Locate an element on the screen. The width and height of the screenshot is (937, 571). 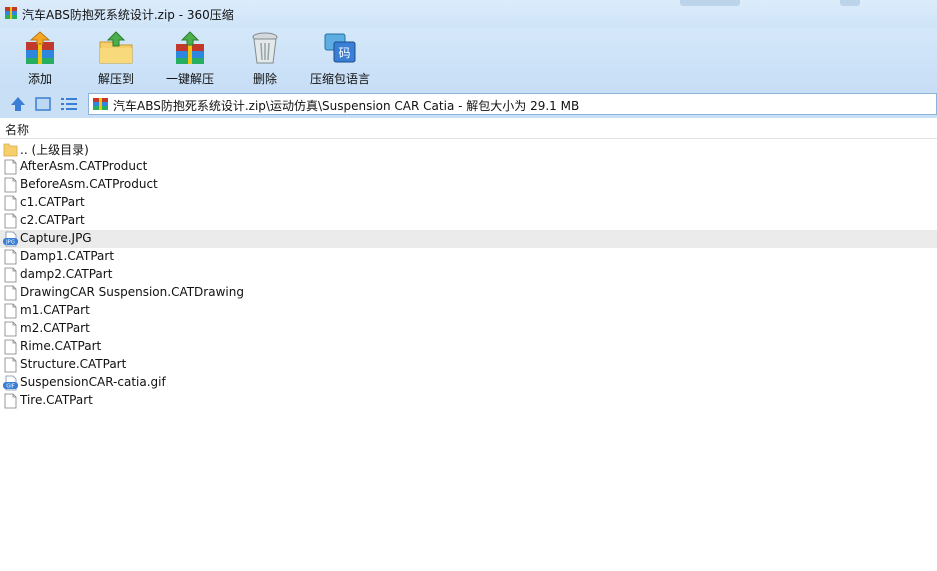
one-click-extract-icon is located at coordinates (190, 47).